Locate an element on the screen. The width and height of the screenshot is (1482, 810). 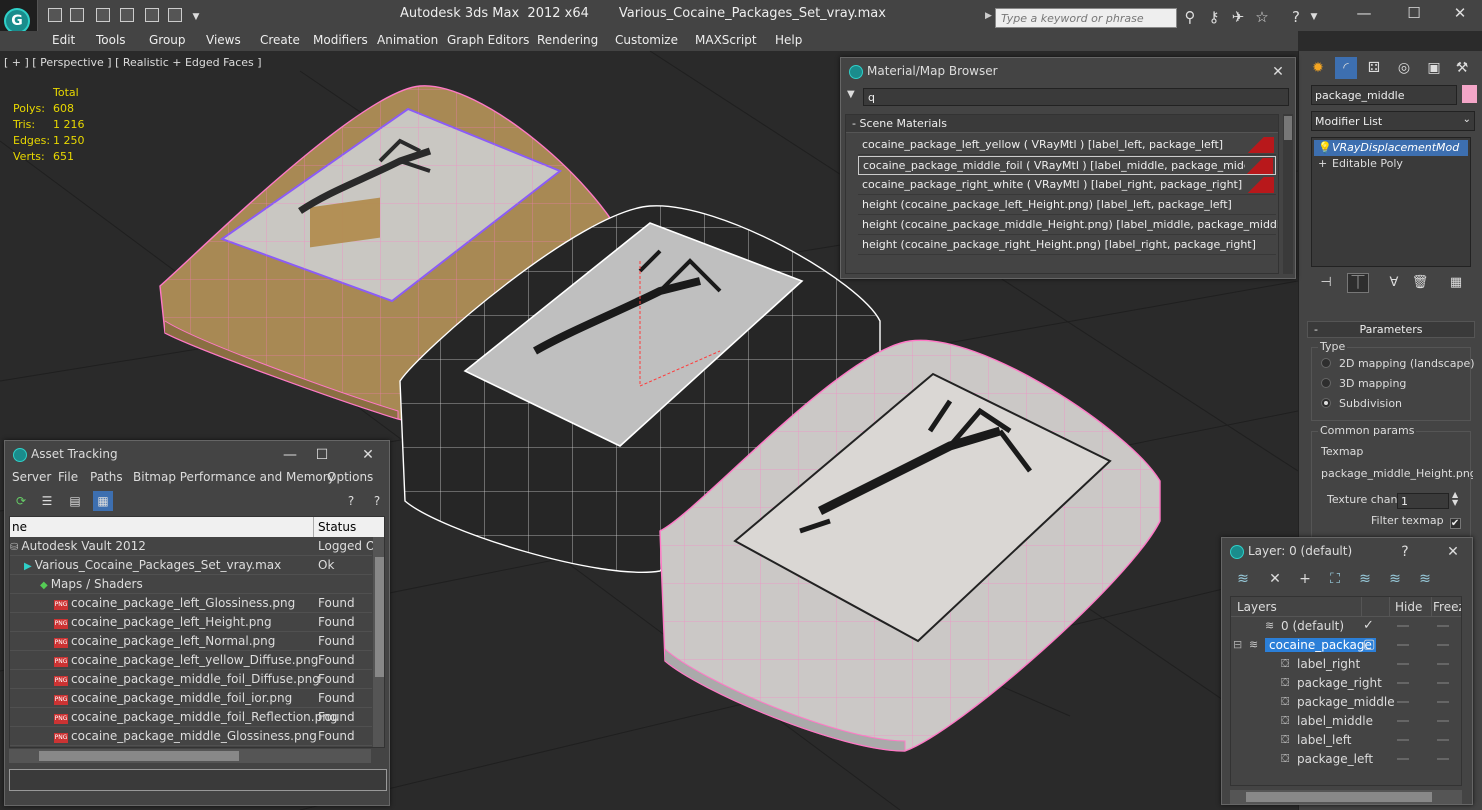
asset-table-horizontal-scrollbar is located at coordinates (190, 756).